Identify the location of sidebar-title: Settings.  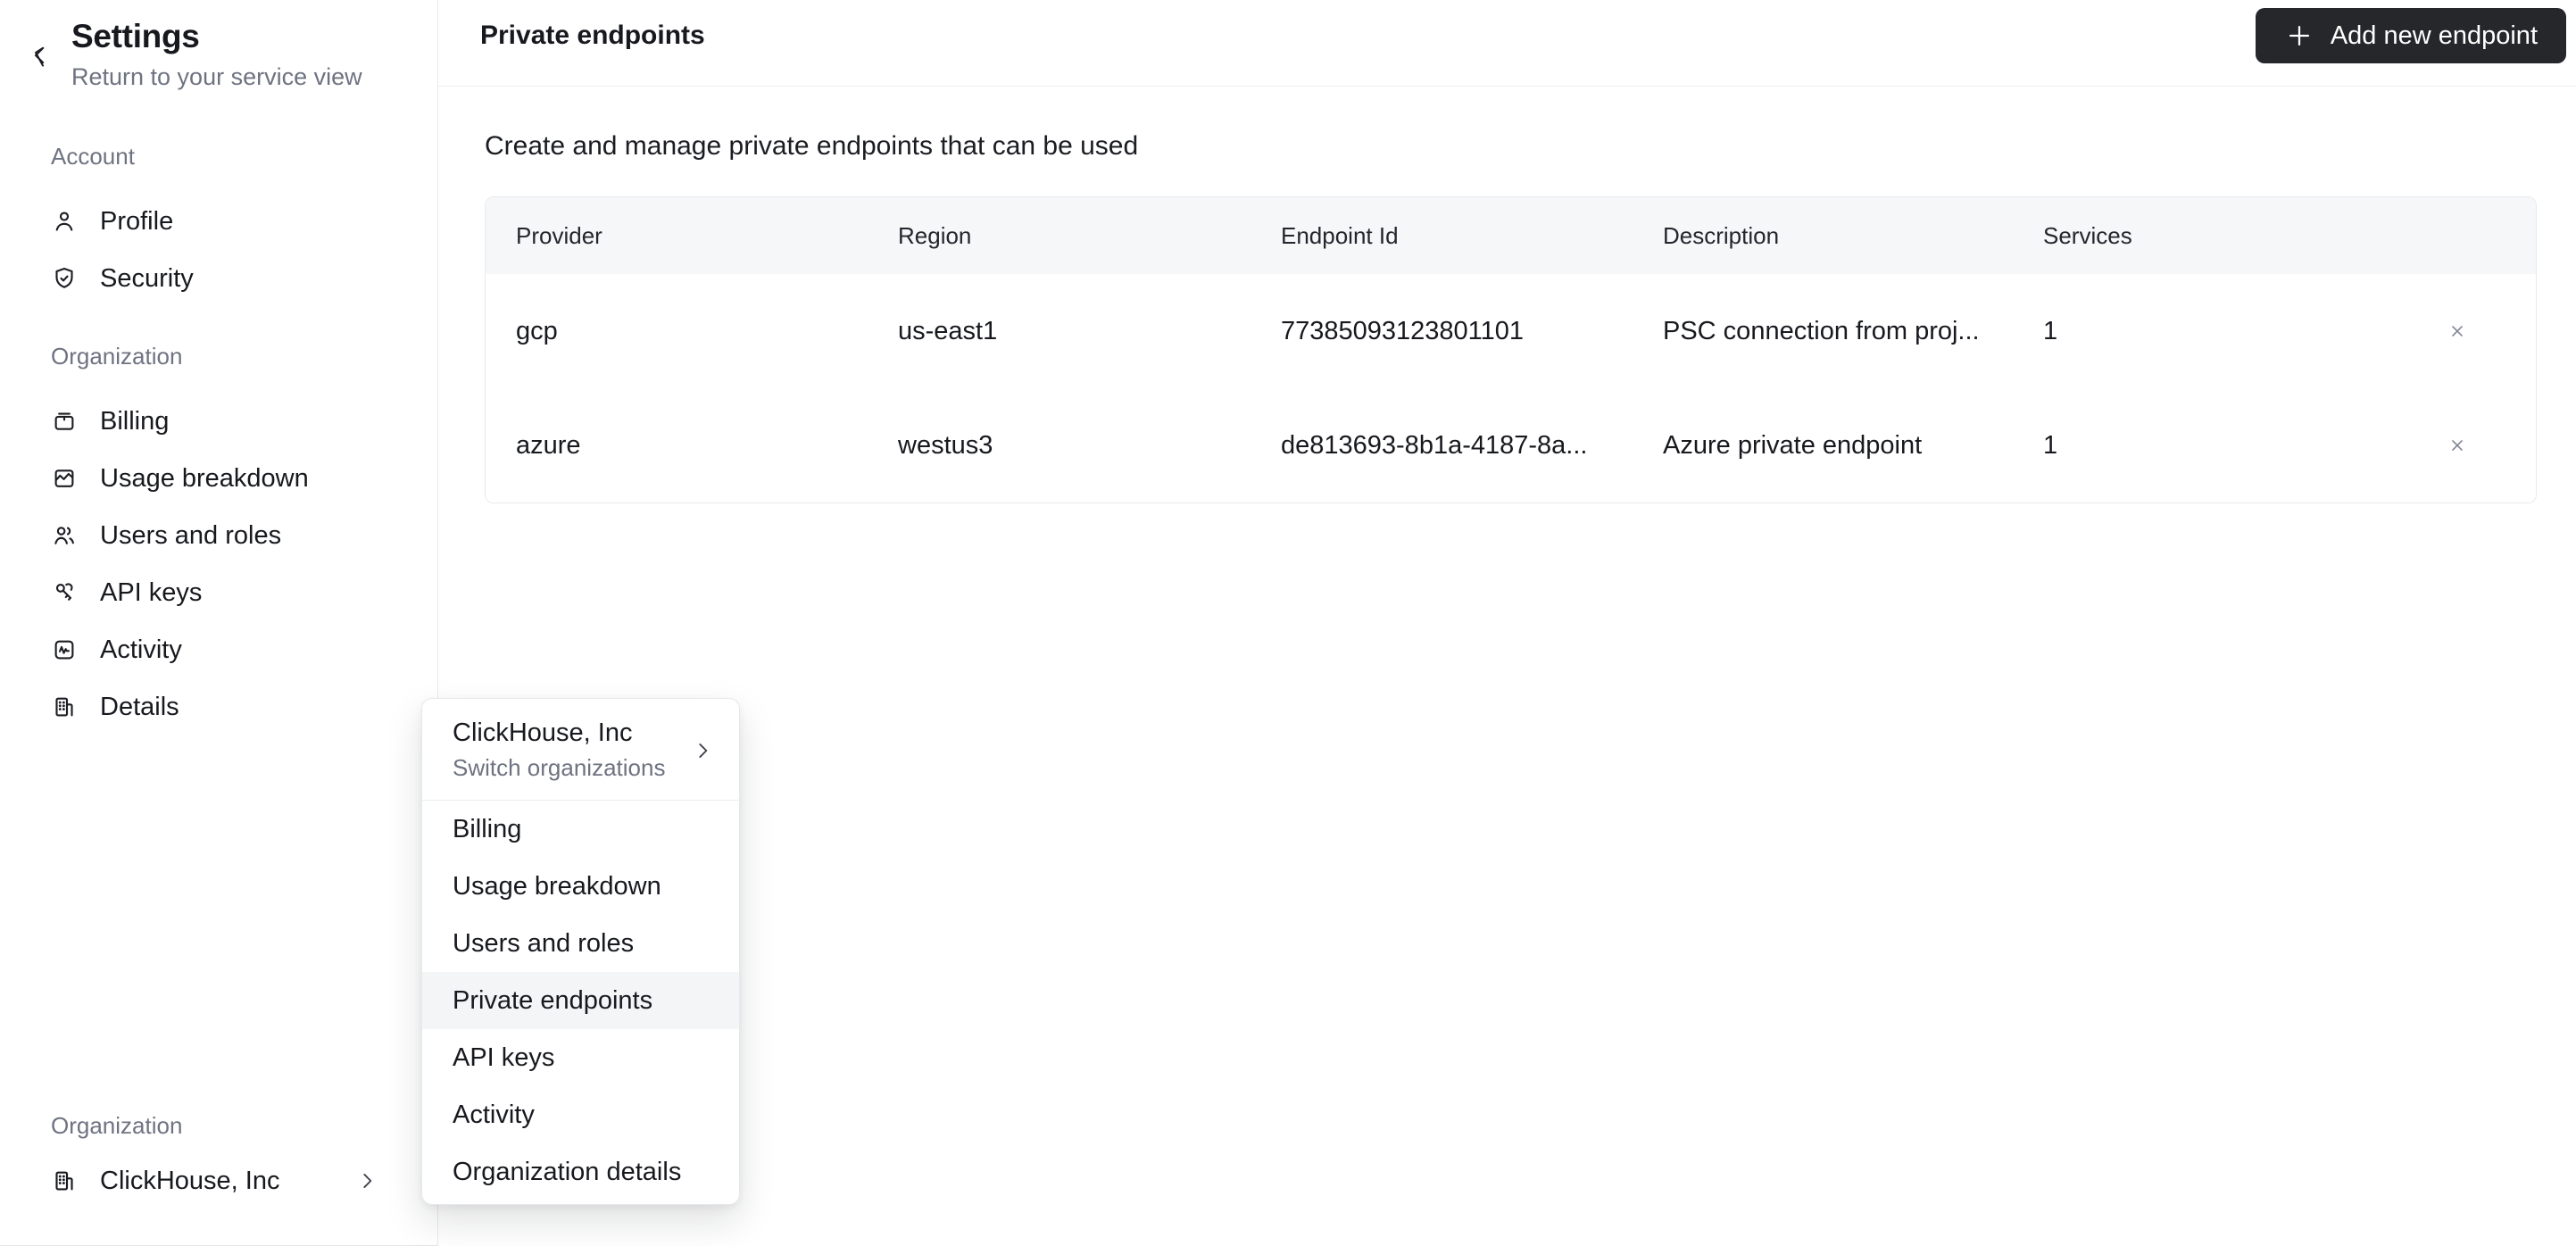
(135, 36).